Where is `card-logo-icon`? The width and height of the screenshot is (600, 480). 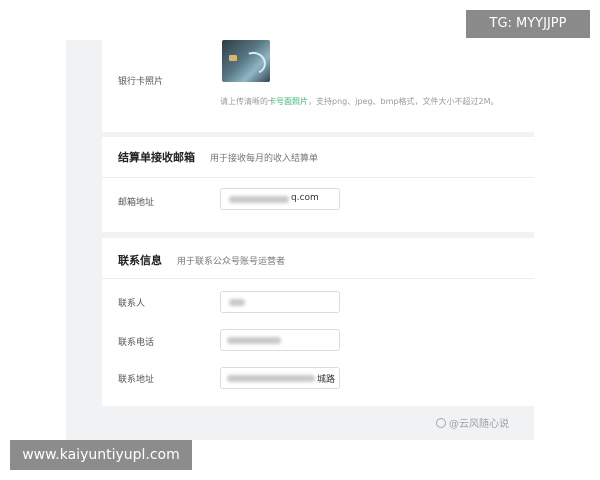 card-logo-icon is located at coordinates (254, 63).